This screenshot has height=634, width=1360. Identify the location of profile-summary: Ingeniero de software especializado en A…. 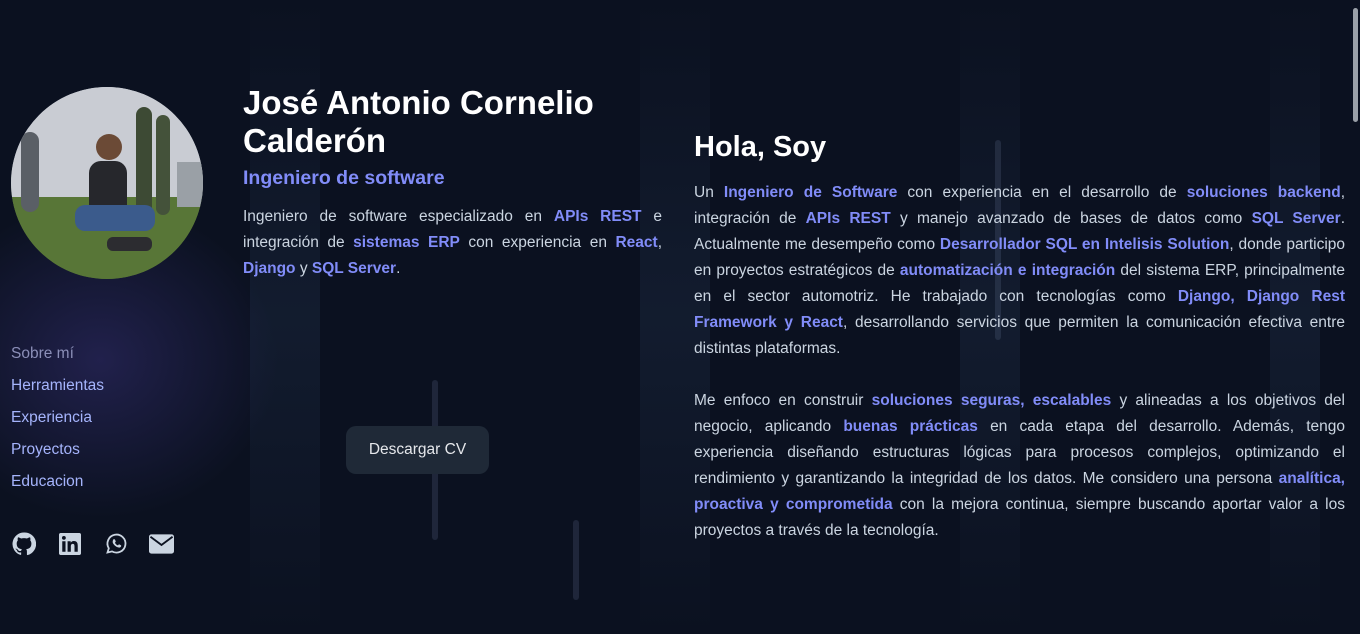
(452, 243).